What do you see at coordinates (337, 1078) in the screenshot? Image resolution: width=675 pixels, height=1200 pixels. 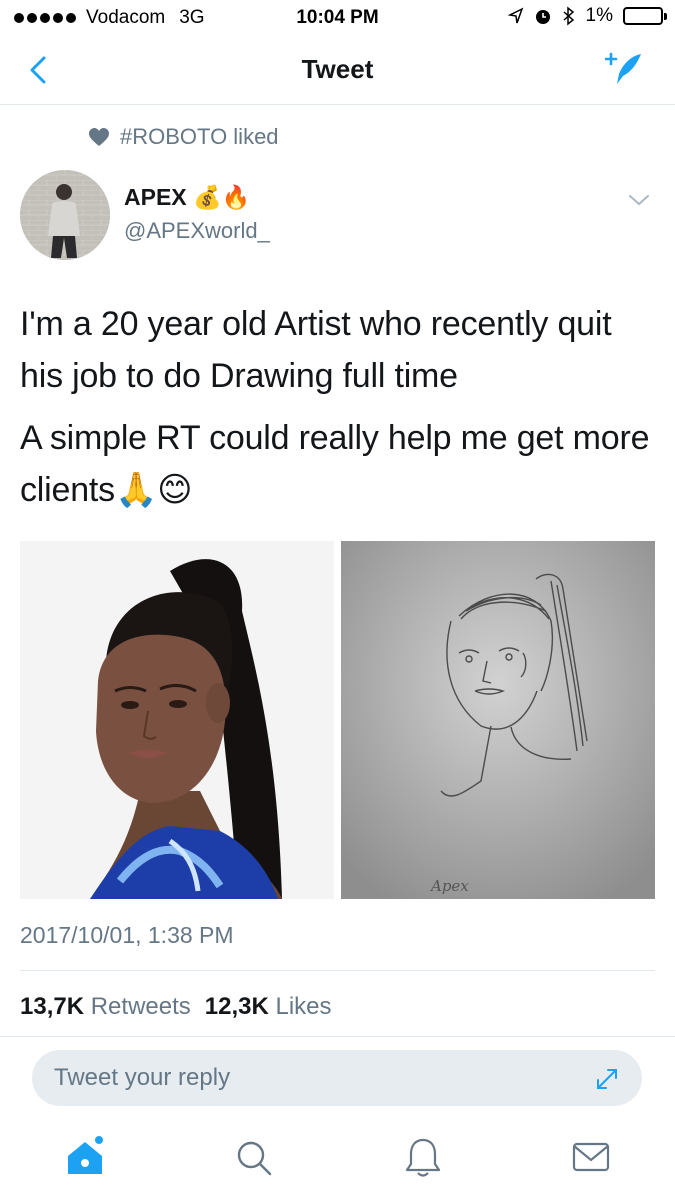 I see `reply-input: Tweet your reply` at bounding box center [337, 1078].